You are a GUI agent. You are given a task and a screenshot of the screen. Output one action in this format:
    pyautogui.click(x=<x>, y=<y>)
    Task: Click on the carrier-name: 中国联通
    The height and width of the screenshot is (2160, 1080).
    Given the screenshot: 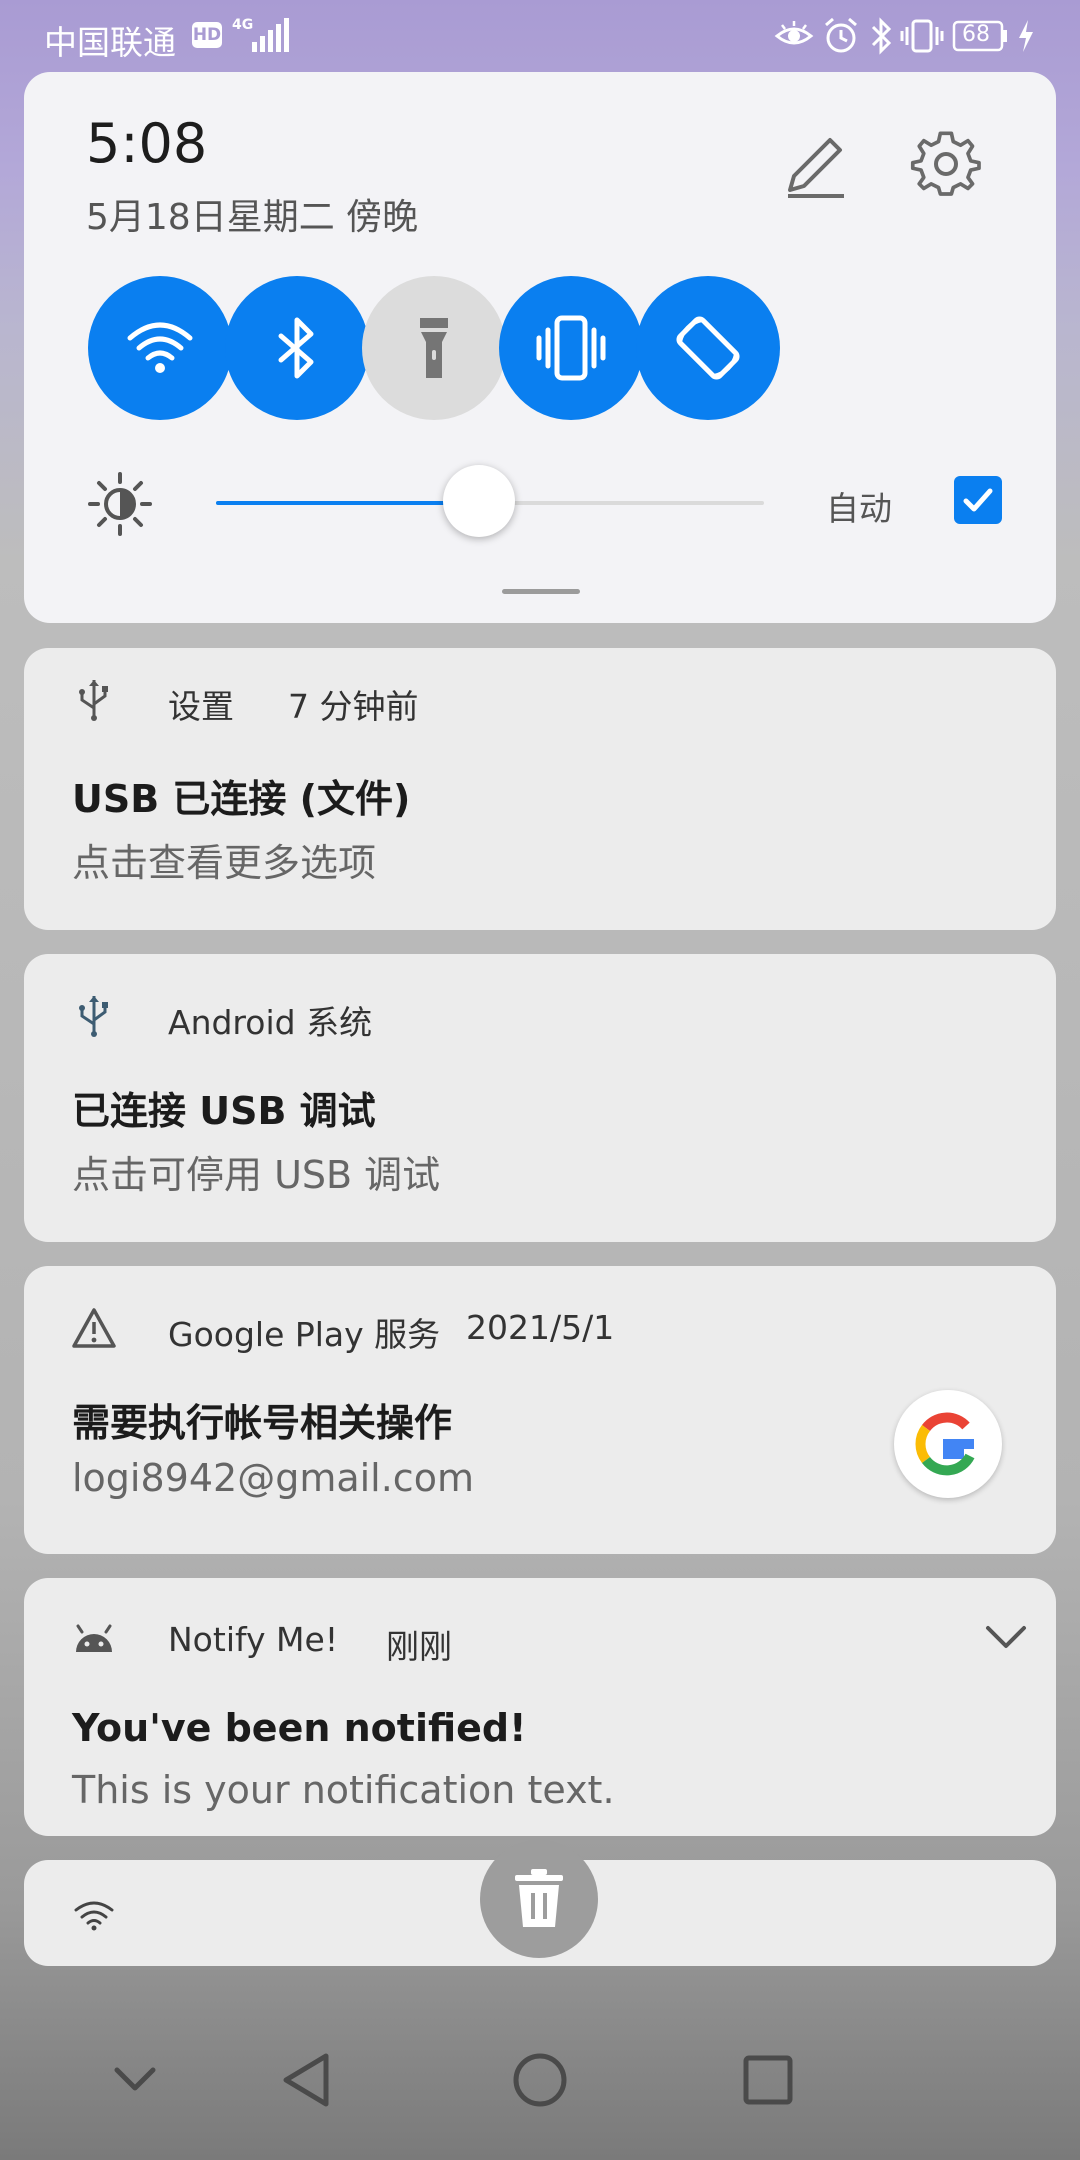 What is the action you would take?
    pyautogui.click(x=110, y=42)
    